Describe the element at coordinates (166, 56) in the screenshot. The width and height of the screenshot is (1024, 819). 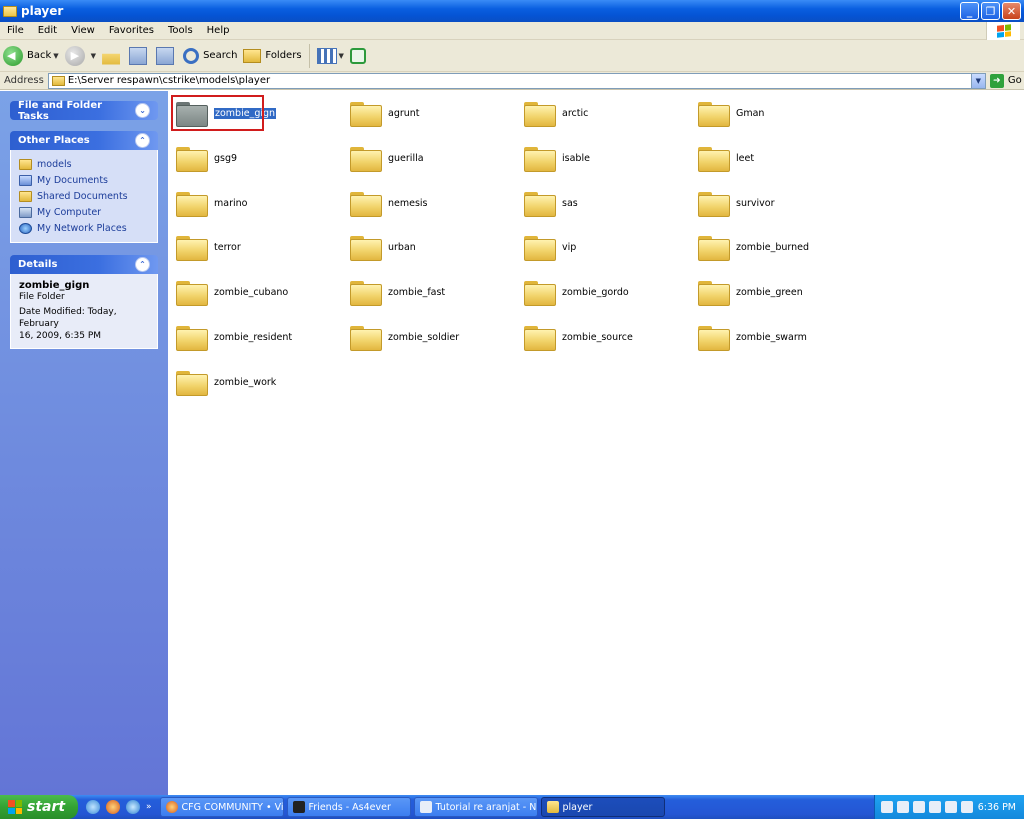
I see `delete-button` at that location.